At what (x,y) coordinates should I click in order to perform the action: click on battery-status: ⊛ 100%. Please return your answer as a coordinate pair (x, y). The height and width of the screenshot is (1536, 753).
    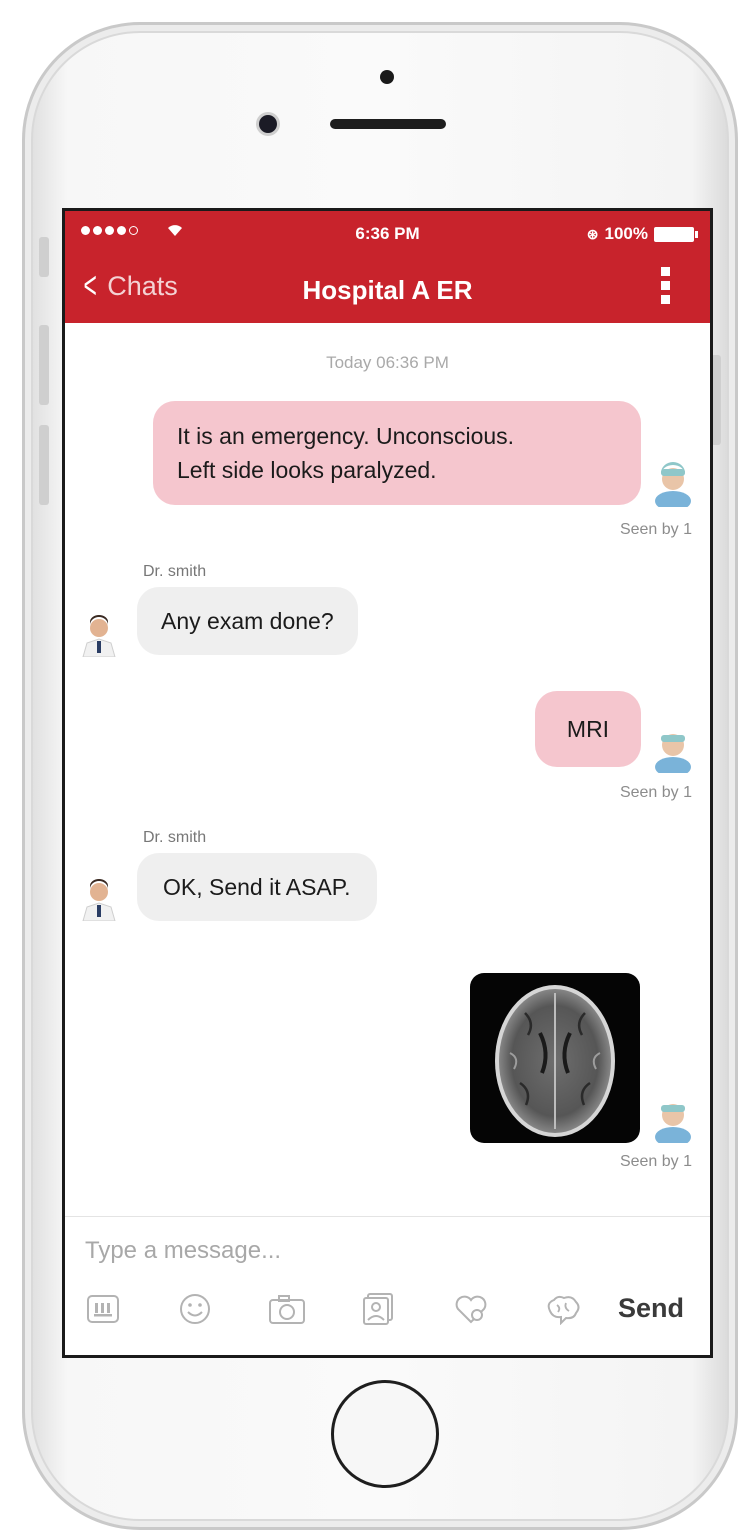
    Looking at the image, I should click on (642, 234).